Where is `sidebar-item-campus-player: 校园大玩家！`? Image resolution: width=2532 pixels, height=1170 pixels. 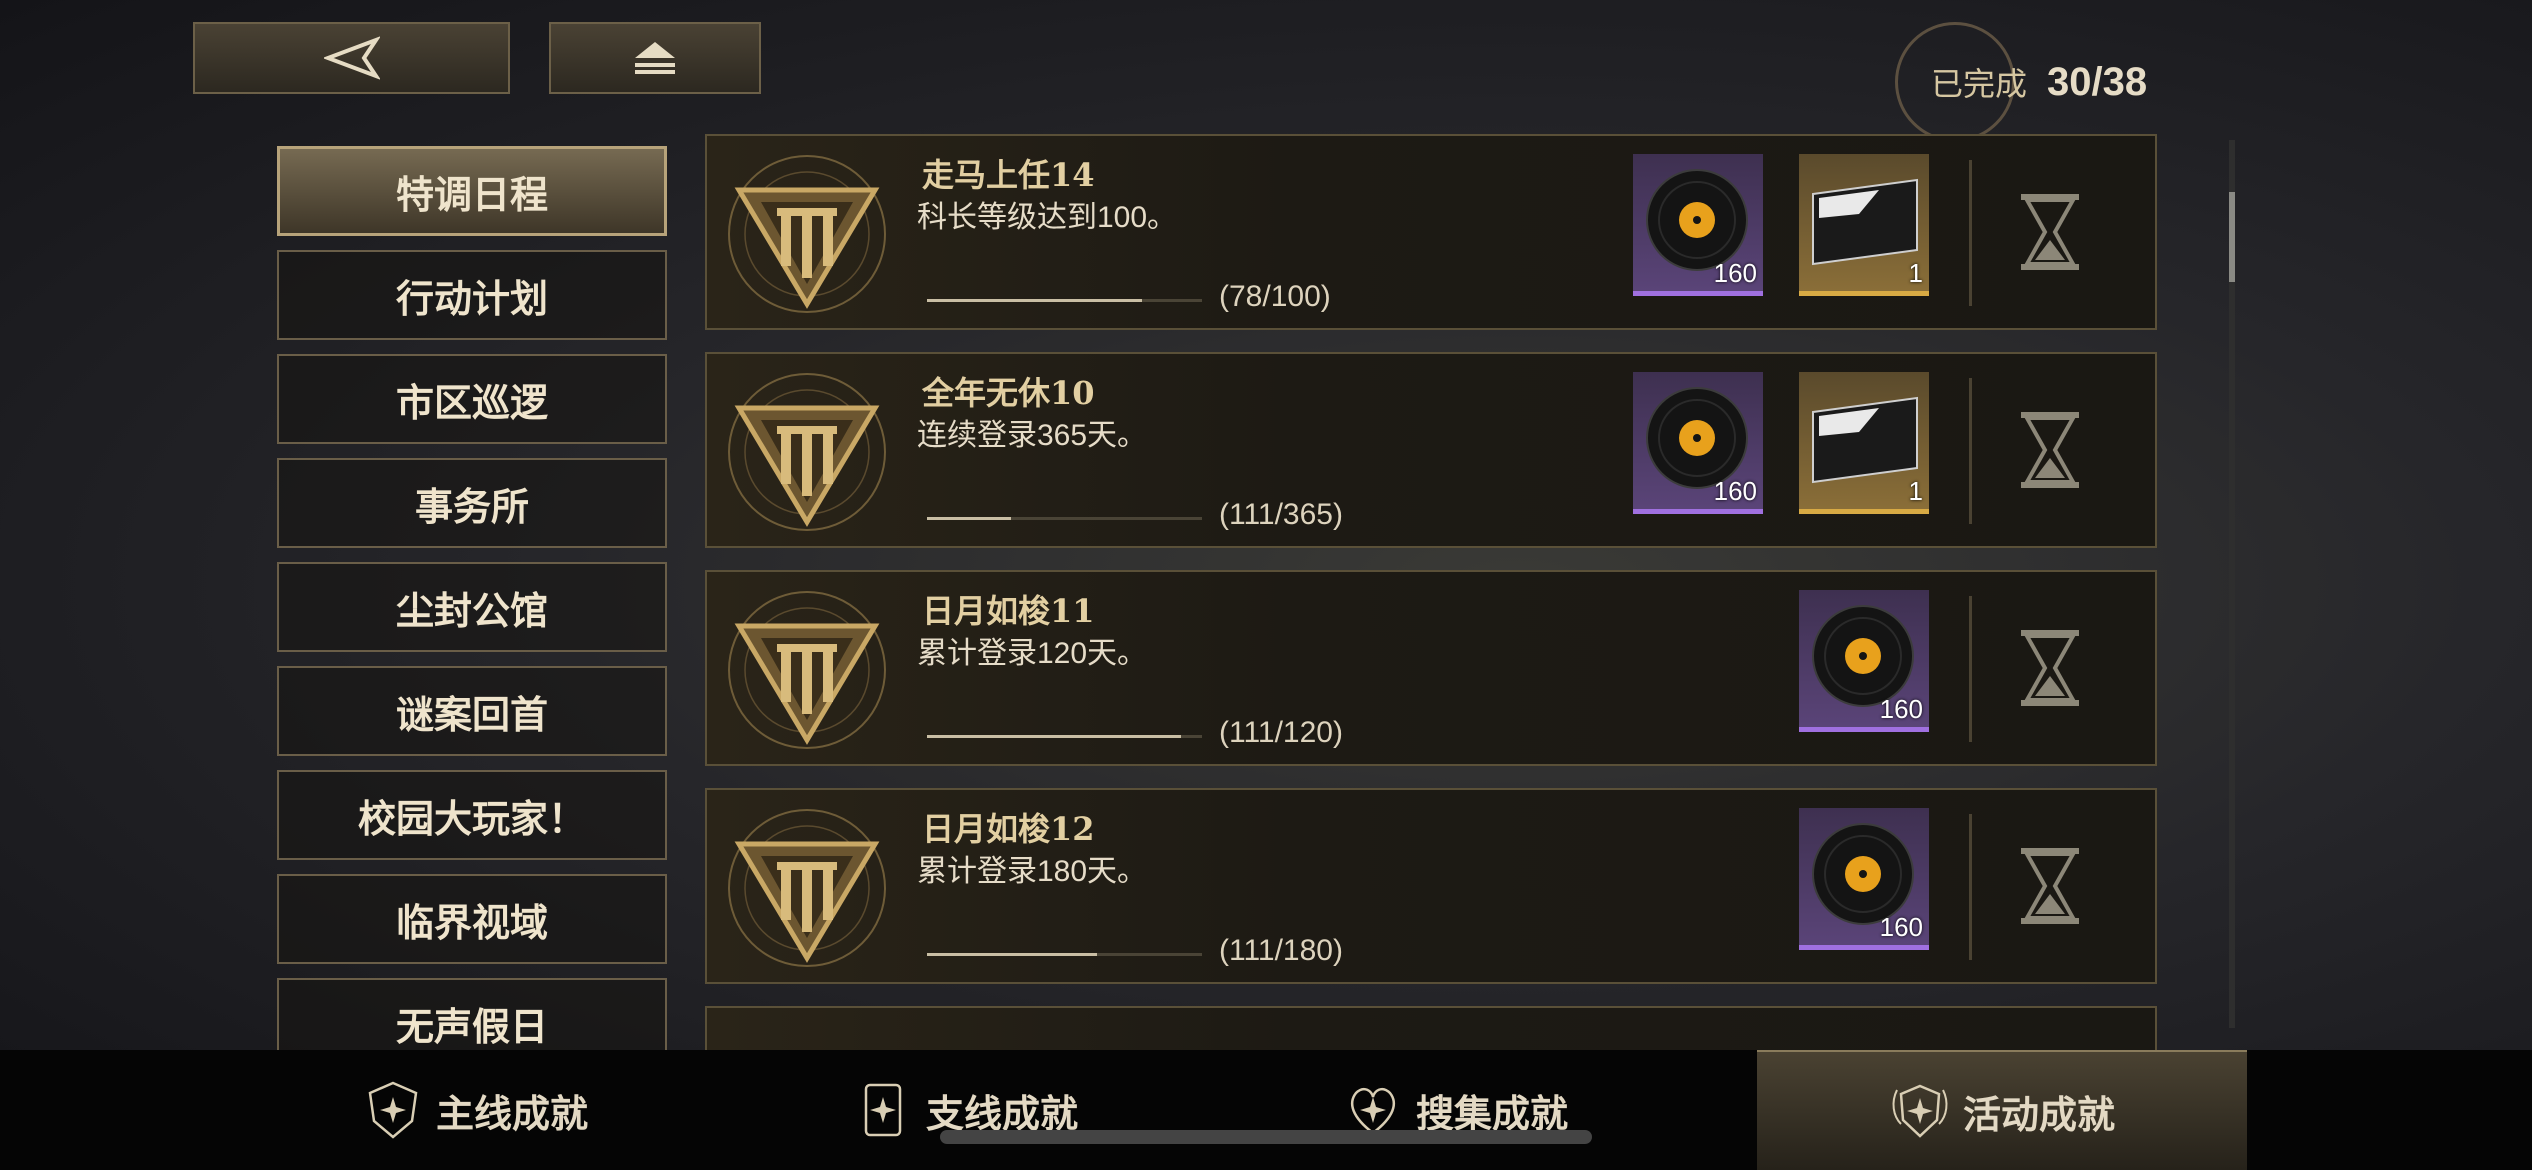 sidebar-item-campus-player: 校园大玩家！ is located at coordinates (472, 815).